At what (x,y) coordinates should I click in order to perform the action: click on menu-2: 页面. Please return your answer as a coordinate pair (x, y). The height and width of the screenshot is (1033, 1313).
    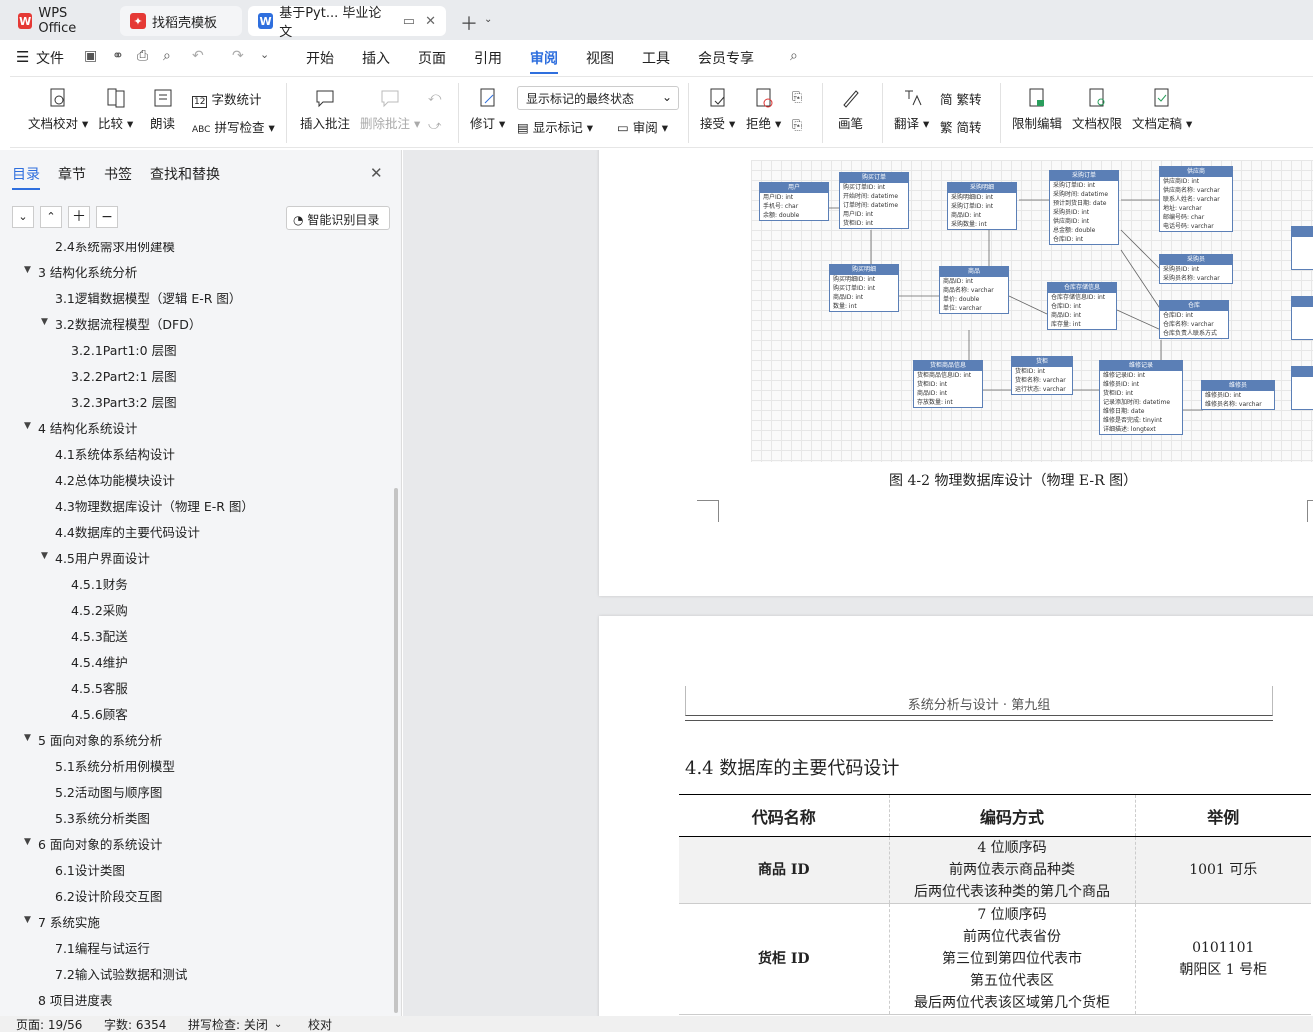
    Looking at the image, I should click on (432, 58).